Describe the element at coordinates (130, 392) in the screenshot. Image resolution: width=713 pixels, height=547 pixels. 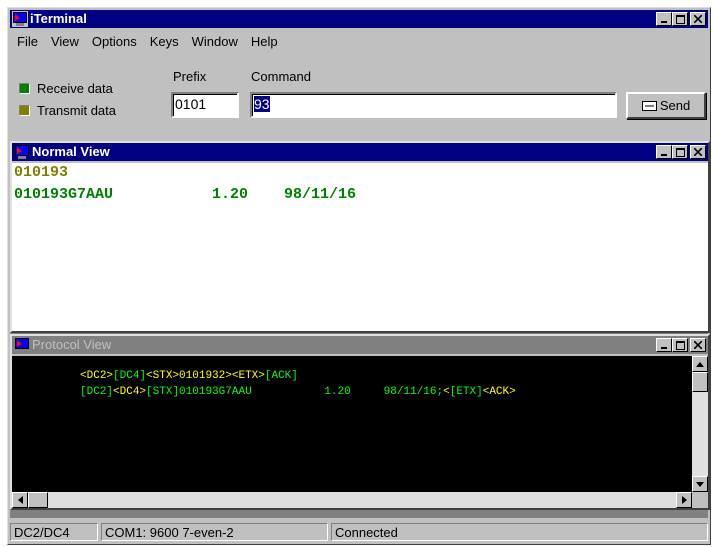
I see `protocol-token: <DC4>` at that location.